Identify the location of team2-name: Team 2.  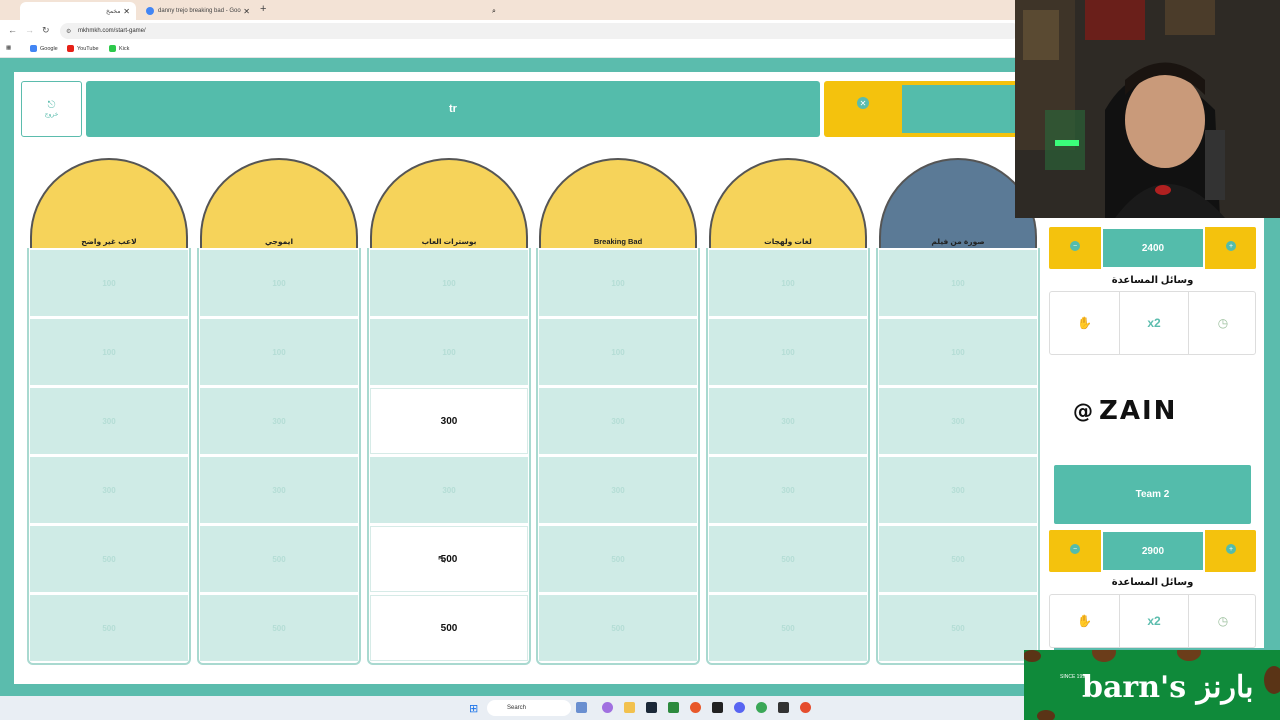
(1152, 494).